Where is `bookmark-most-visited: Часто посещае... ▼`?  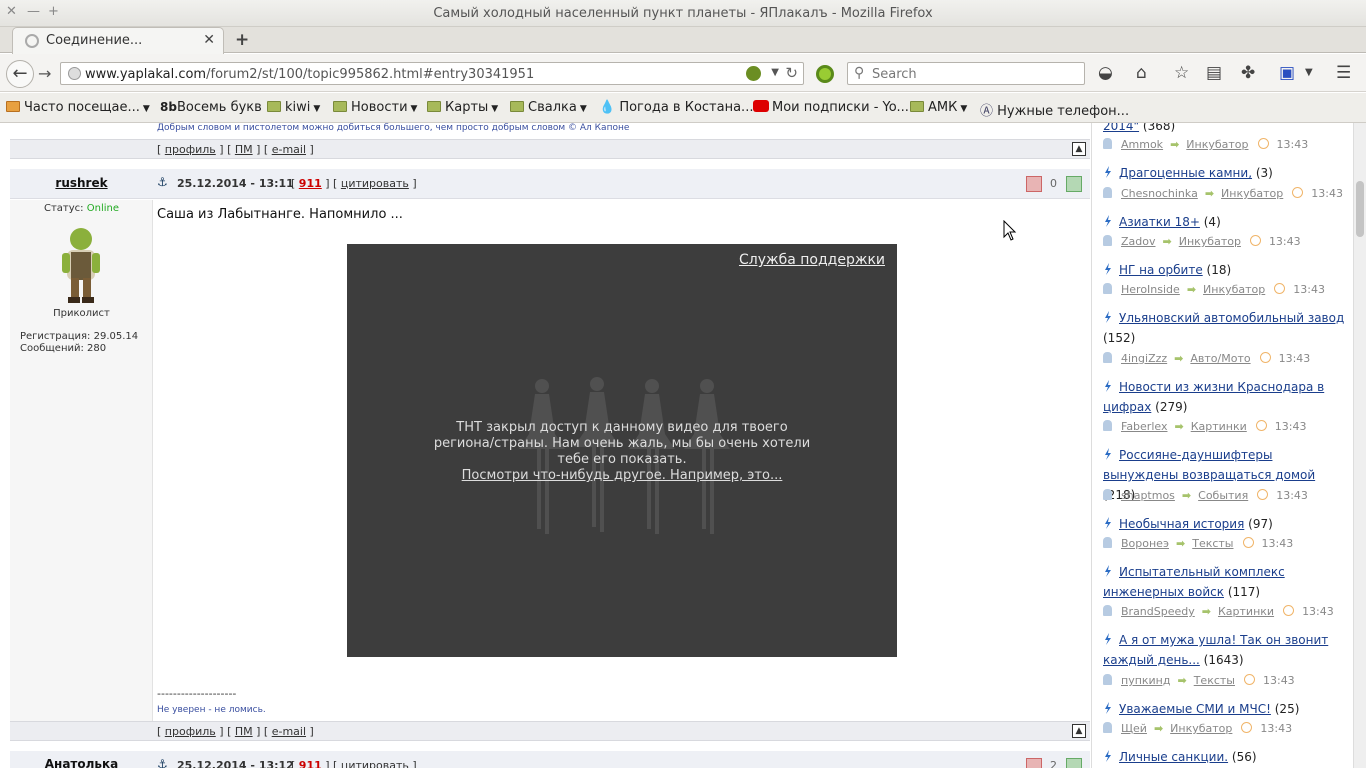
bookmark-most-visited: Часто посещае... ▼ is located at coordinates (78, 107).